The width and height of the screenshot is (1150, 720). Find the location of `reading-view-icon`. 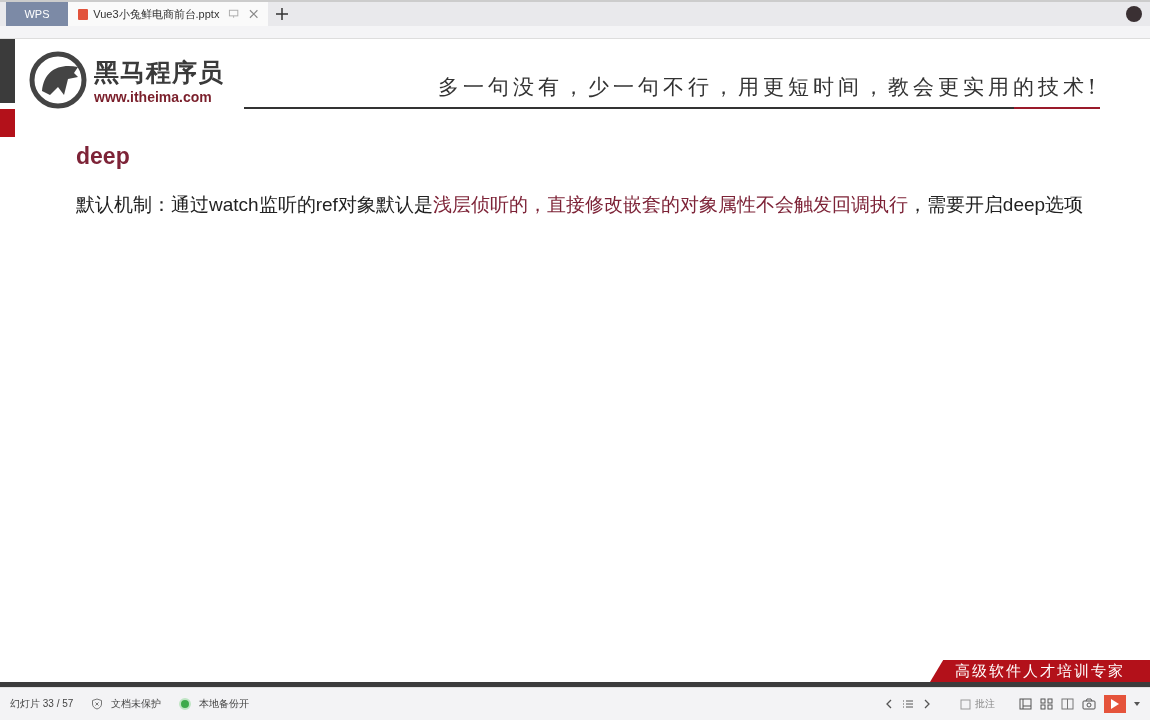

reading-view-icon is located at coordinates (1067, 704).